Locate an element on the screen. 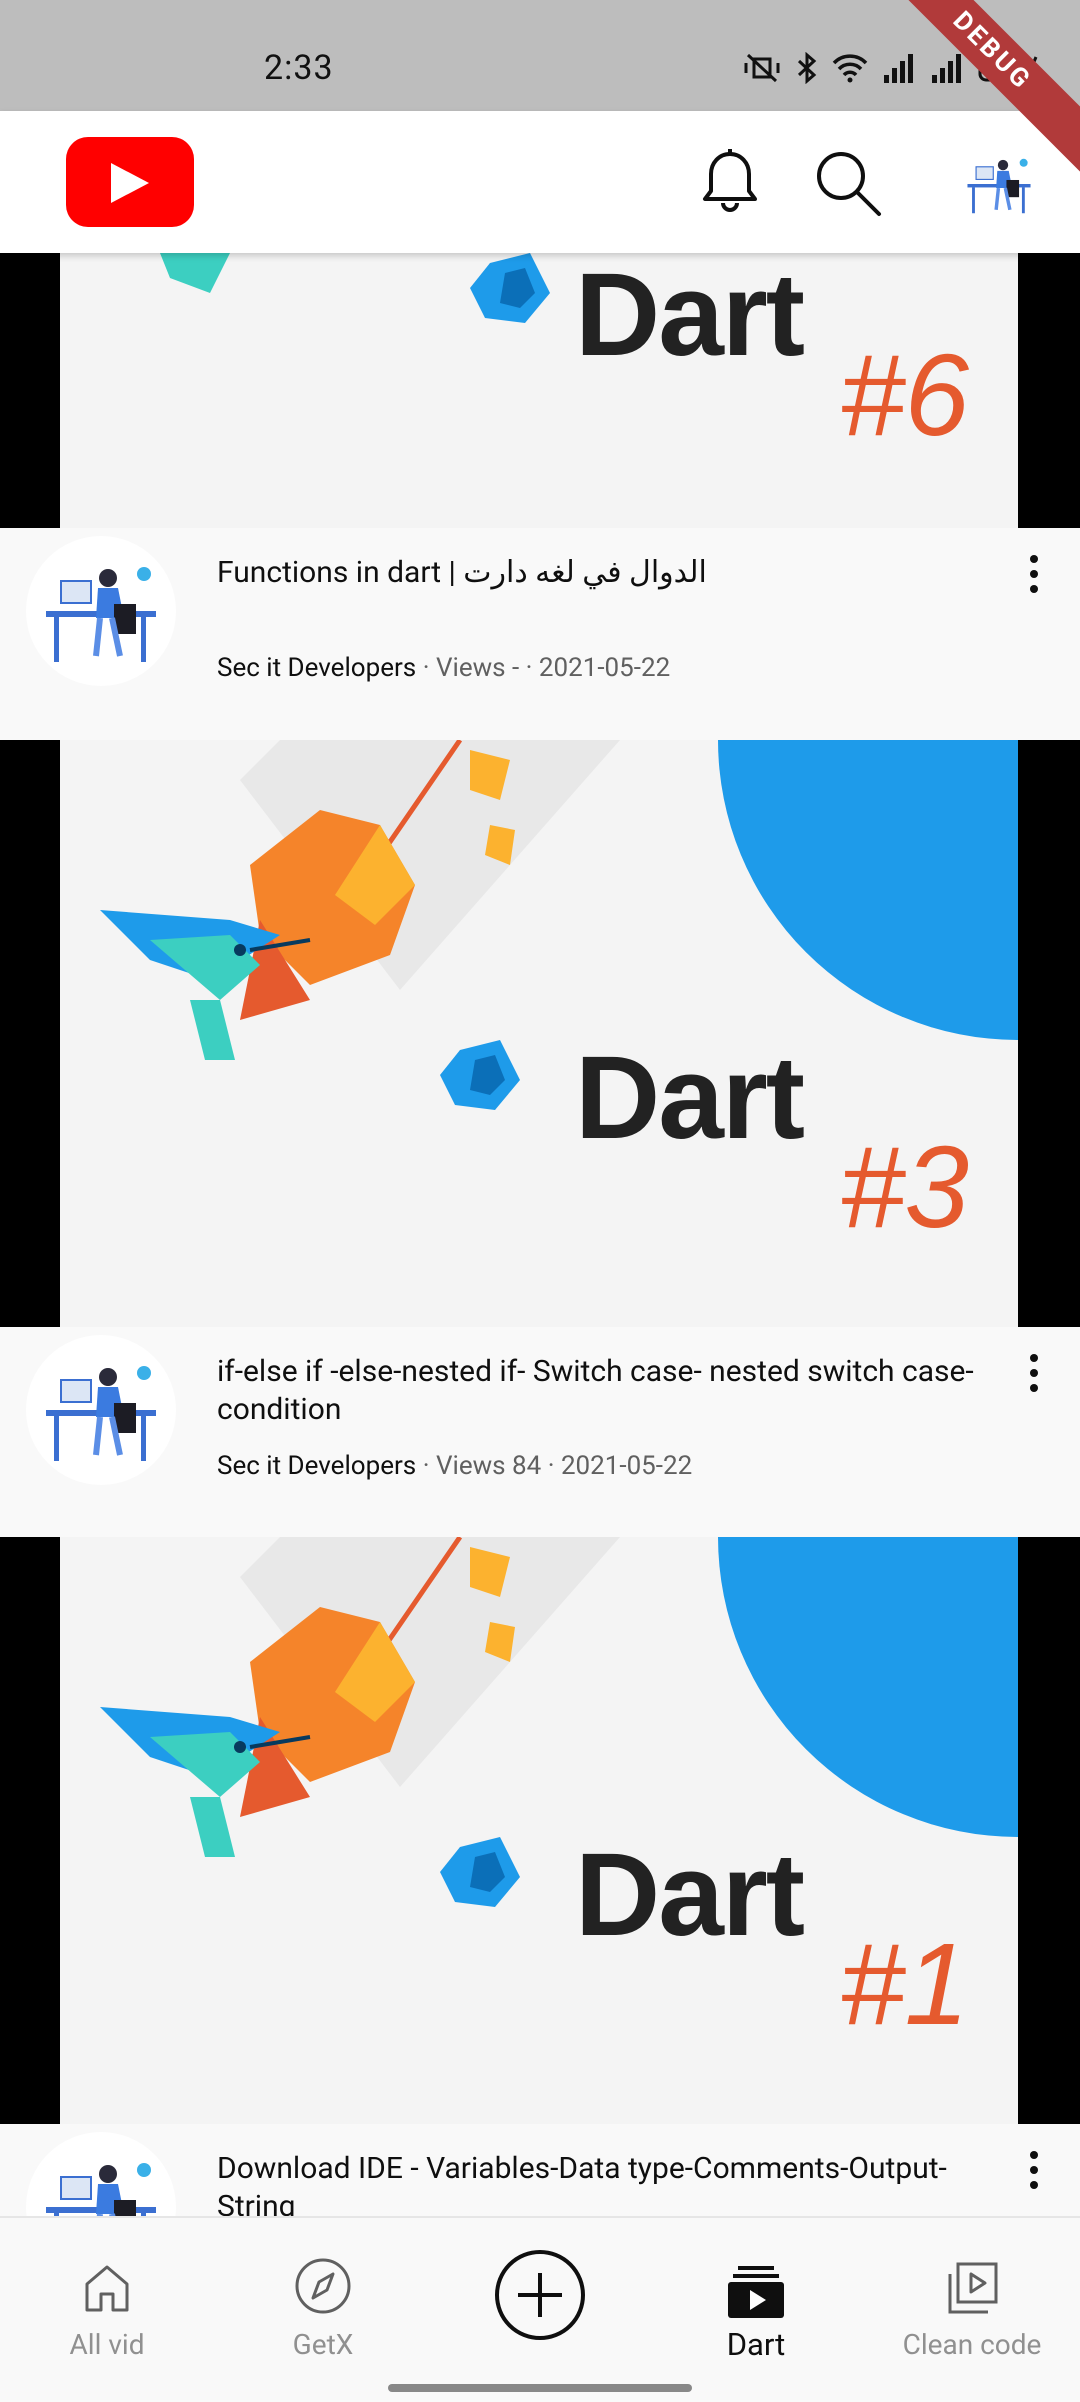 Image resolution: width=1080 pixels, height=2402 pixels. nav-clean-code: Clean code is located at coordinates (972, 2293).